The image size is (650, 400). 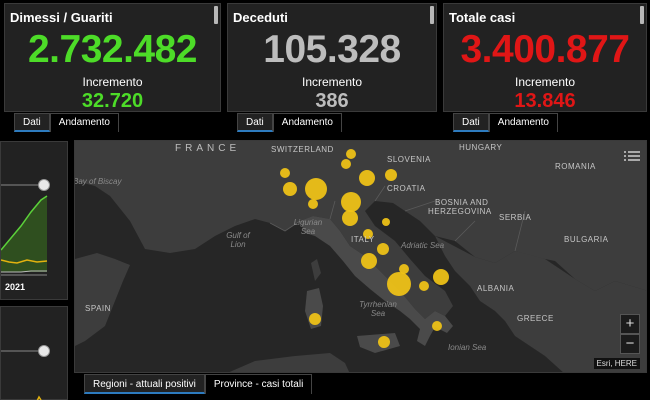 What do you see at coordinates (575, 166) in the screenshot?
I see `label-romania: ROMANIA` at bounding box center [575, 166].